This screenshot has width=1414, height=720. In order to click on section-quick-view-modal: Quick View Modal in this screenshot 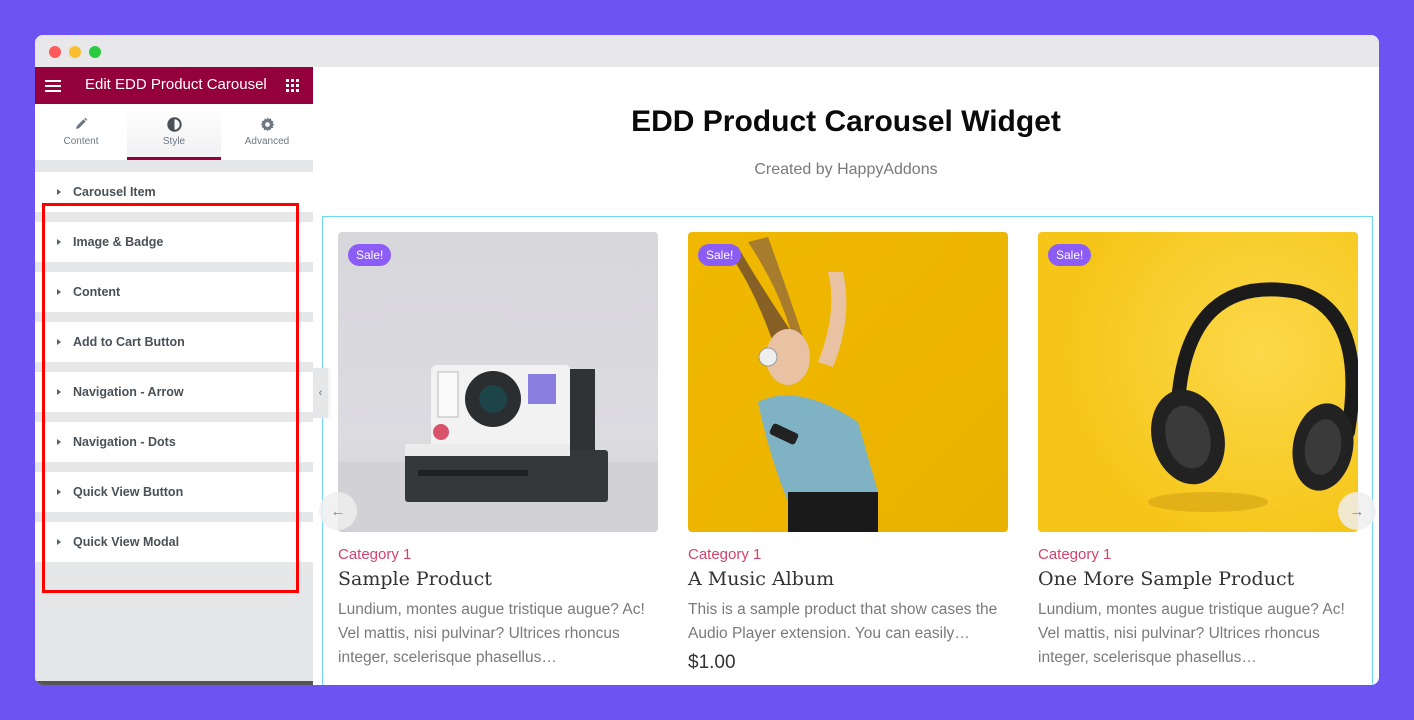, I will do `click(174, 542)`.